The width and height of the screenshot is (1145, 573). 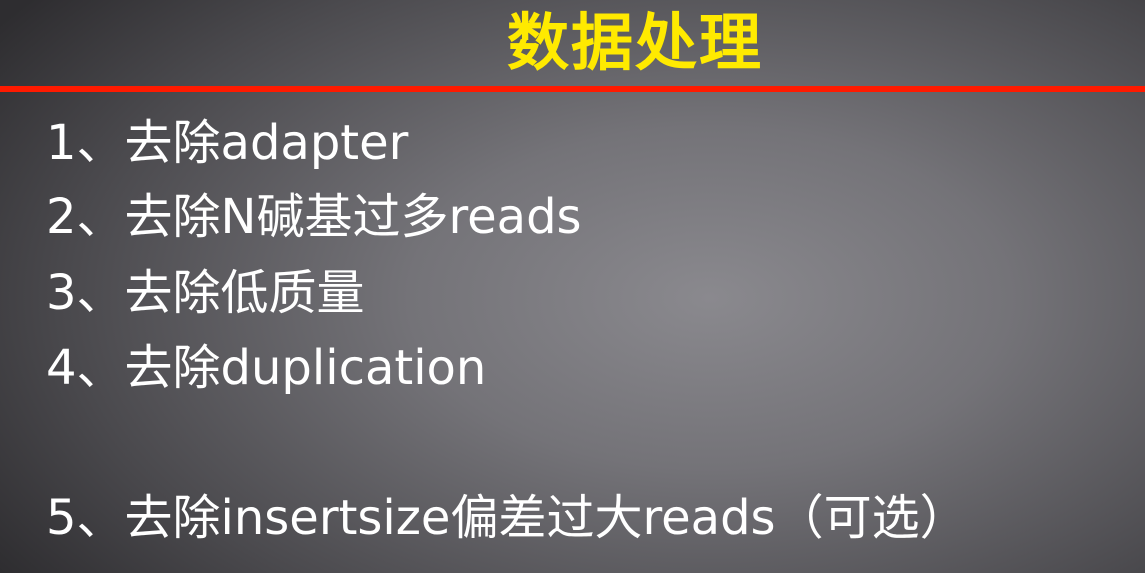 I want to click on step-item-remove-adapter: 1、去除adapter, so click(x=227, y=143).